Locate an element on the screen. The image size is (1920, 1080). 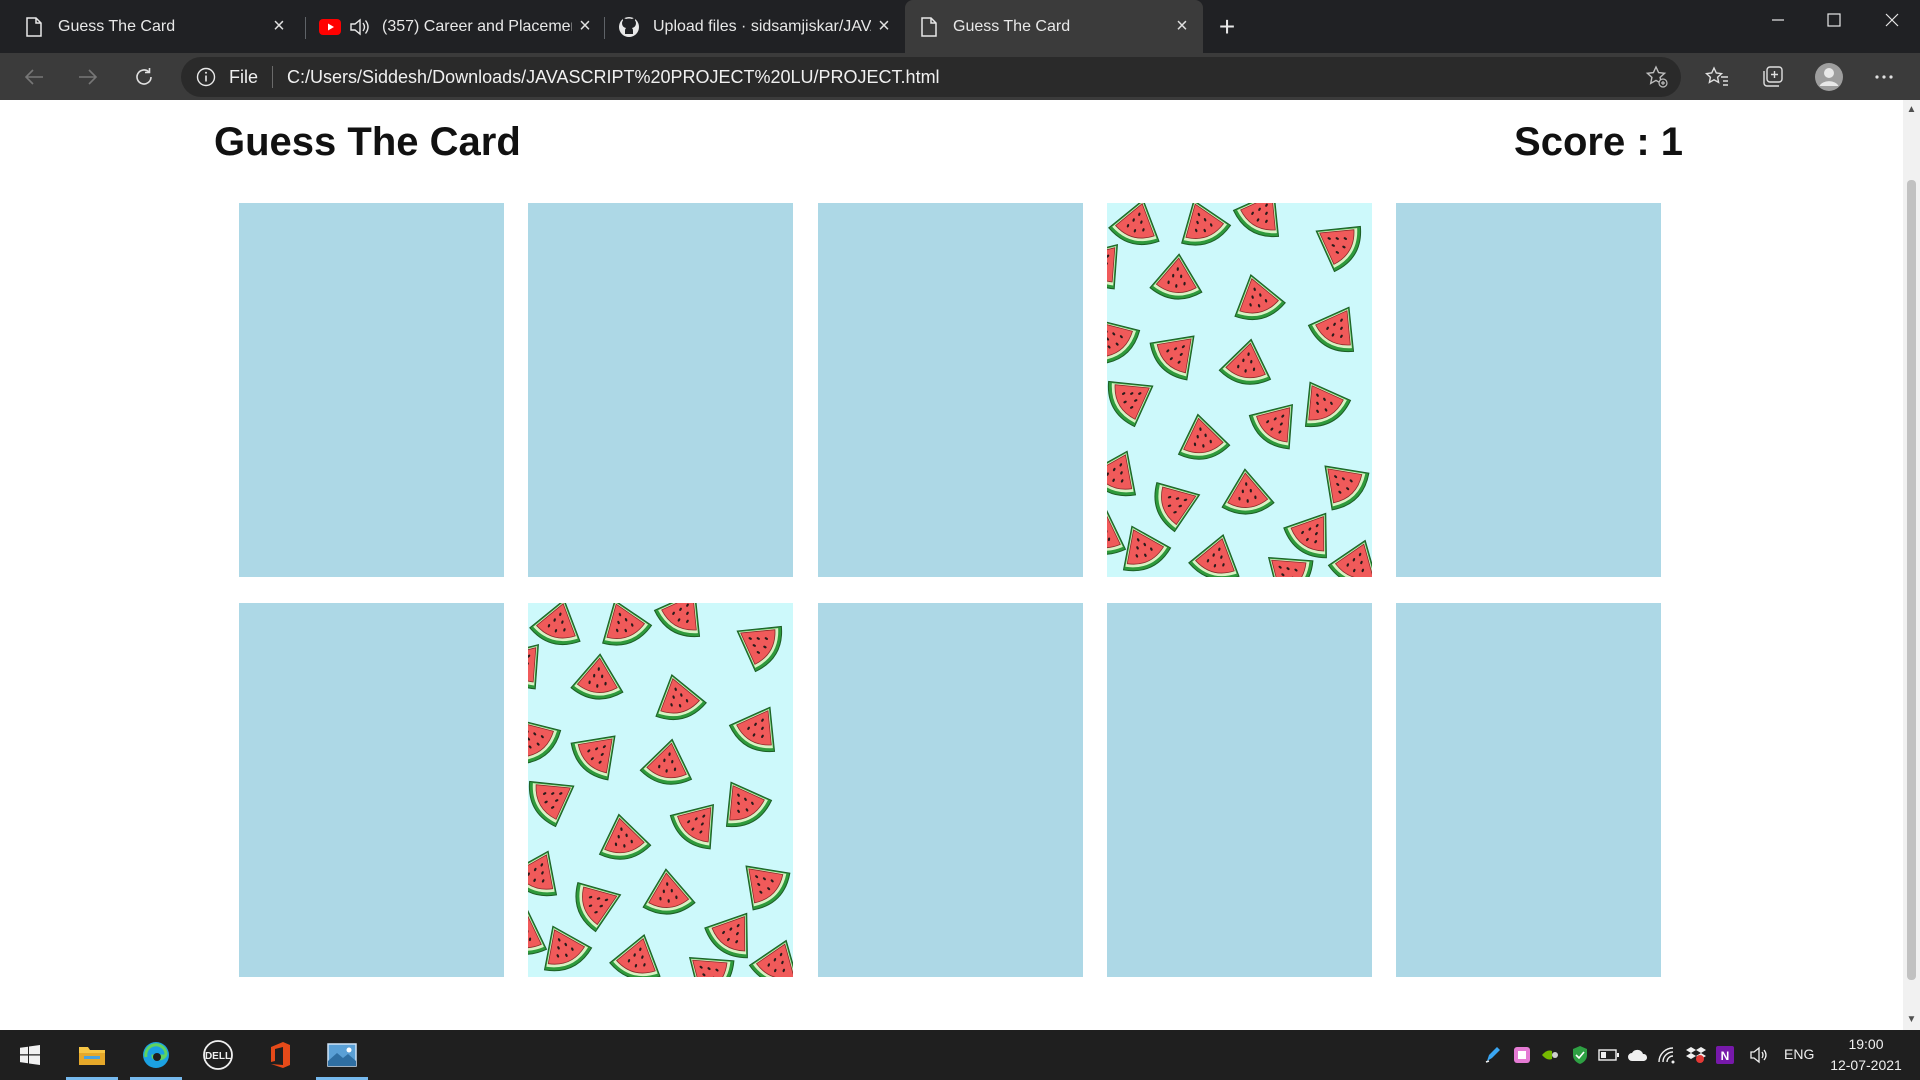
youtube-icon is located at coordinates (330, 27).